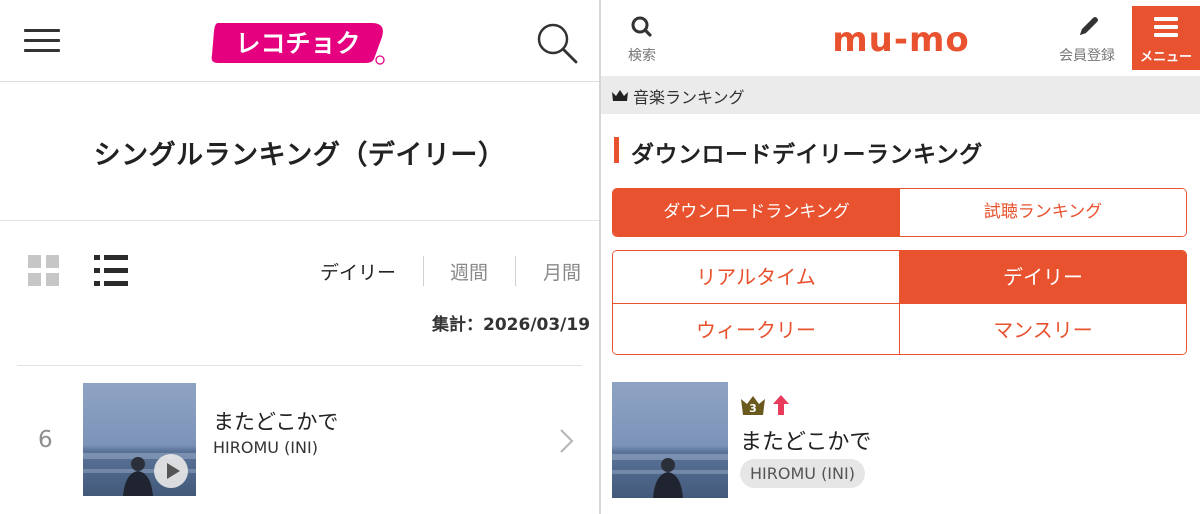 Image resolution: width=1200 pixels, height=514 pixels. What do you see at coordinates (1166, 27) in the screenshot?
I see `menu-icon` at bounding box center [1166, 27].